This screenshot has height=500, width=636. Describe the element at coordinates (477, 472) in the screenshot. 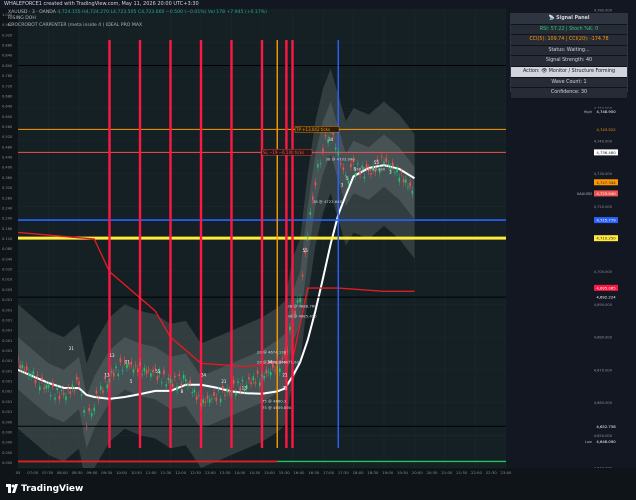

I see `time-axis-tick: 22:00` at that location.